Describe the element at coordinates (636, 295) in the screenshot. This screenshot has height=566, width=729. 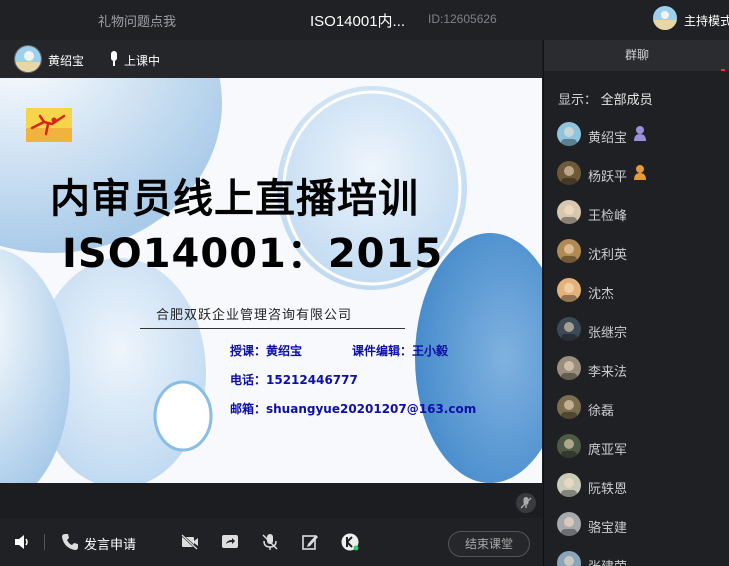
I see `member-item: 沈杰` at that location.